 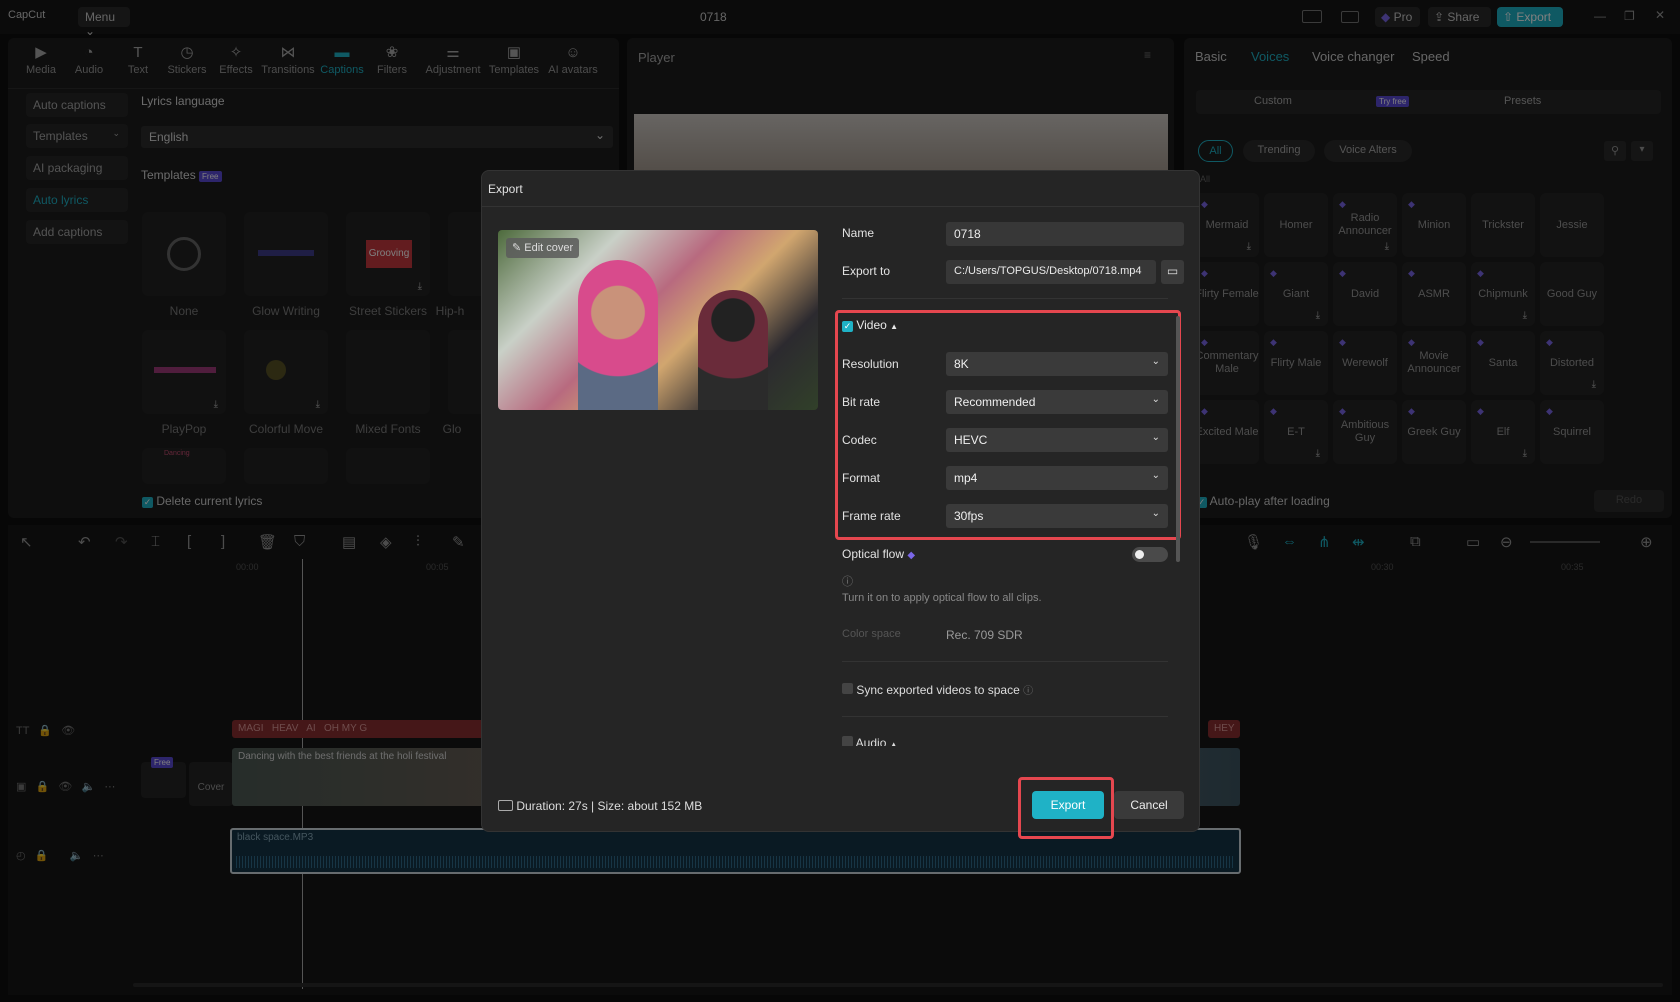 What do you see at coordinates (858, 233) in the screenshot?
I see `name-label: Name` at bounding box center [858, 233].